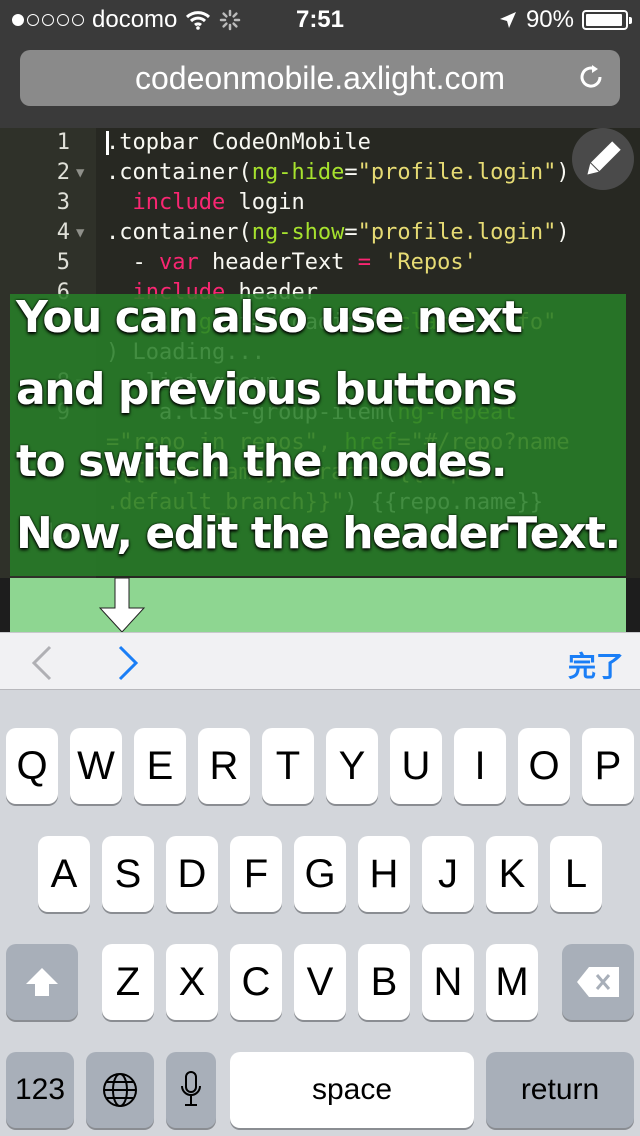 This screenshot has width=640, height=1136. Describe the element at coordinates (512, 982) in the screenshot. I see `key-m: M` at that location.